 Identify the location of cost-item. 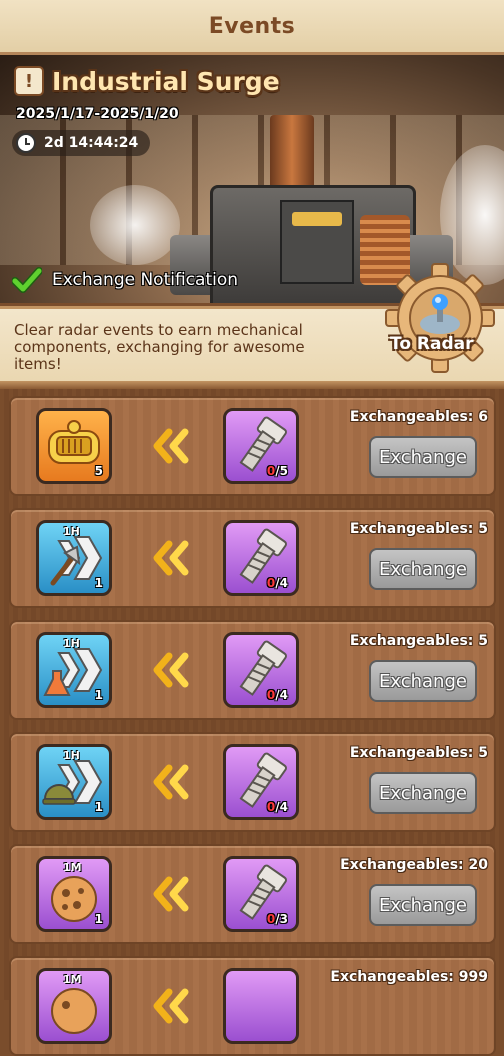
(261, 1006).